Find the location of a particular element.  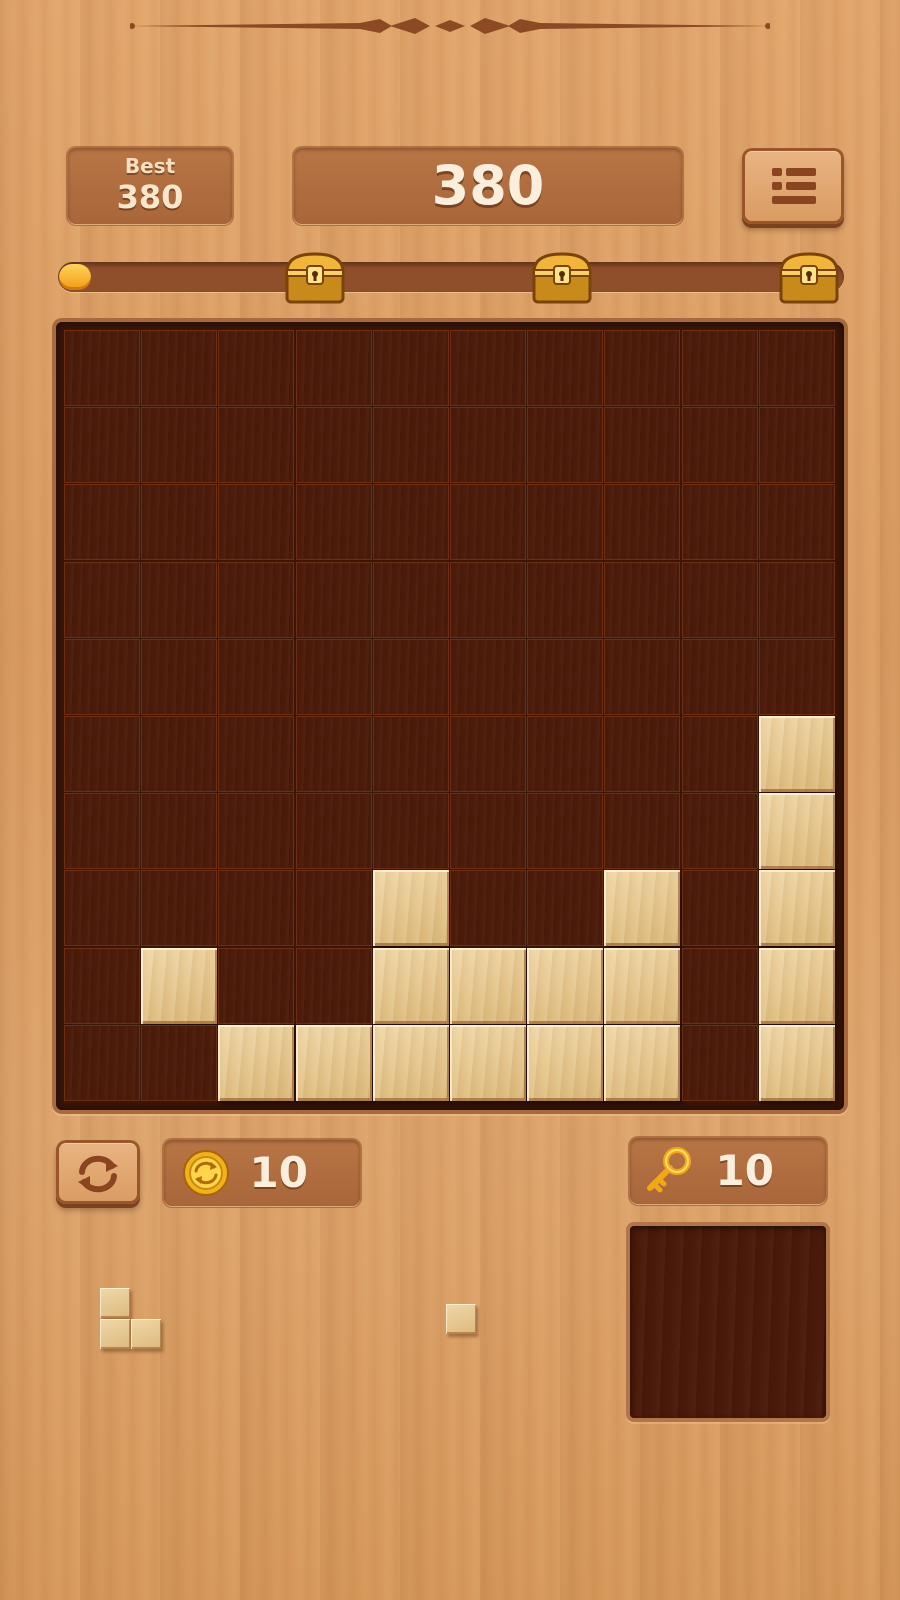

refresh-pieces-button is located at coordinates (98, 1172).